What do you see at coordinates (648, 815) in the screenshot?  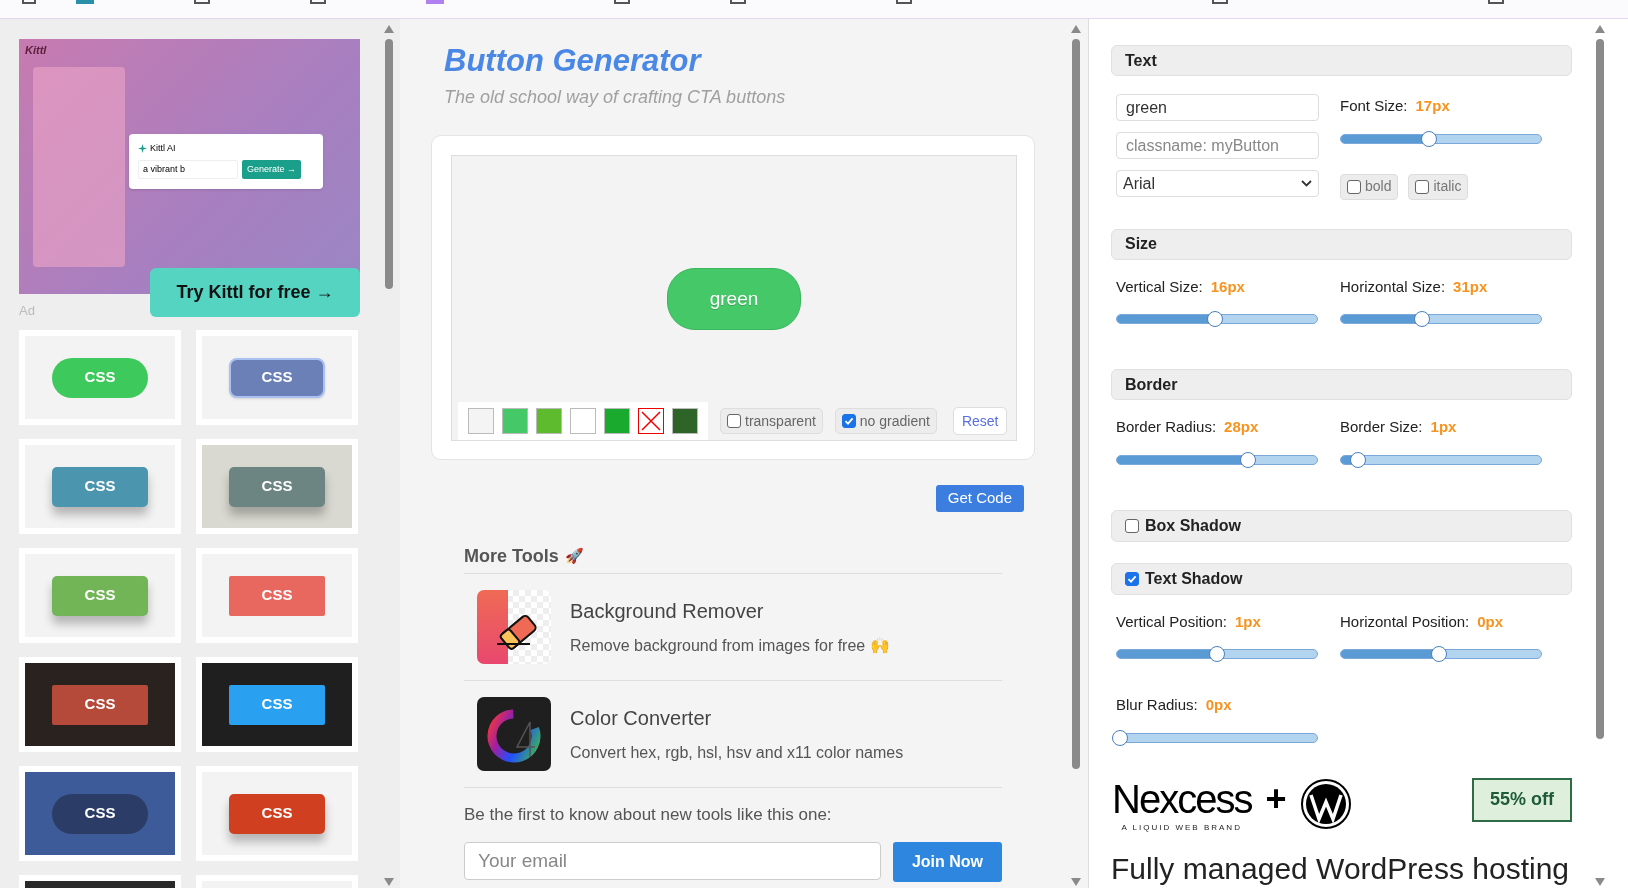 I see `newsletter-text: Be the first to know about new tools like this one:` at bounding box center [648, 815].